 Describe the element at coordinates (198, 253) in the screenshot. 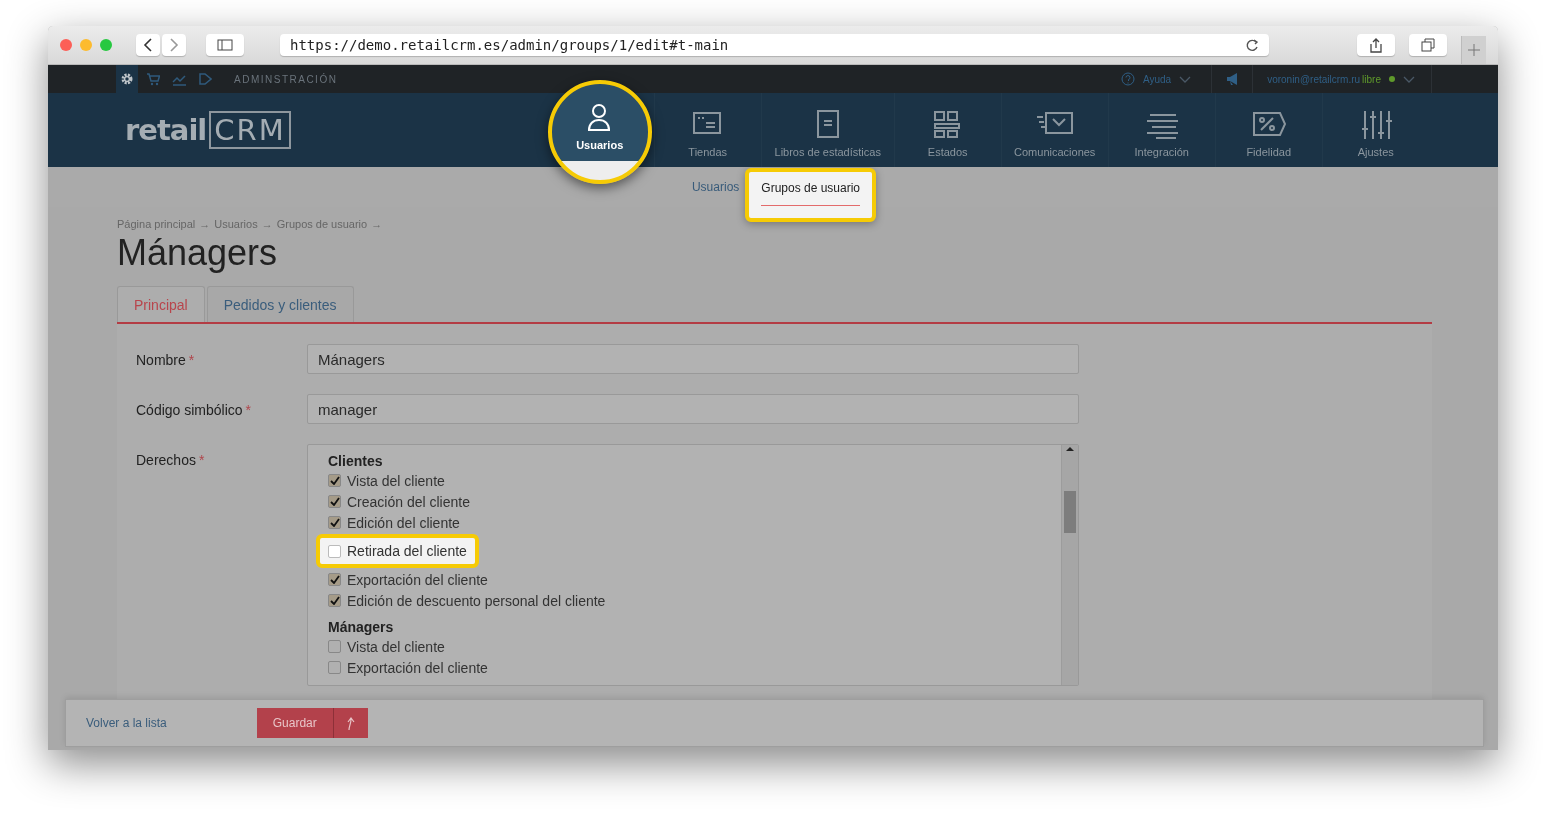

I see `page-title: Mánagers` at that location.